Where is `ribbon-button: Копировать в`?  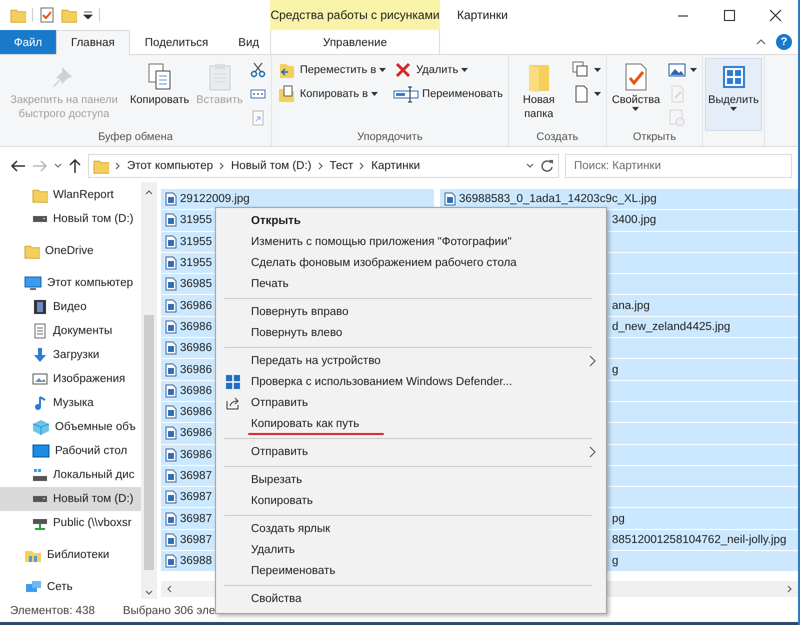 ribbon-button: Копировать в is located at coordinates (332, 94).